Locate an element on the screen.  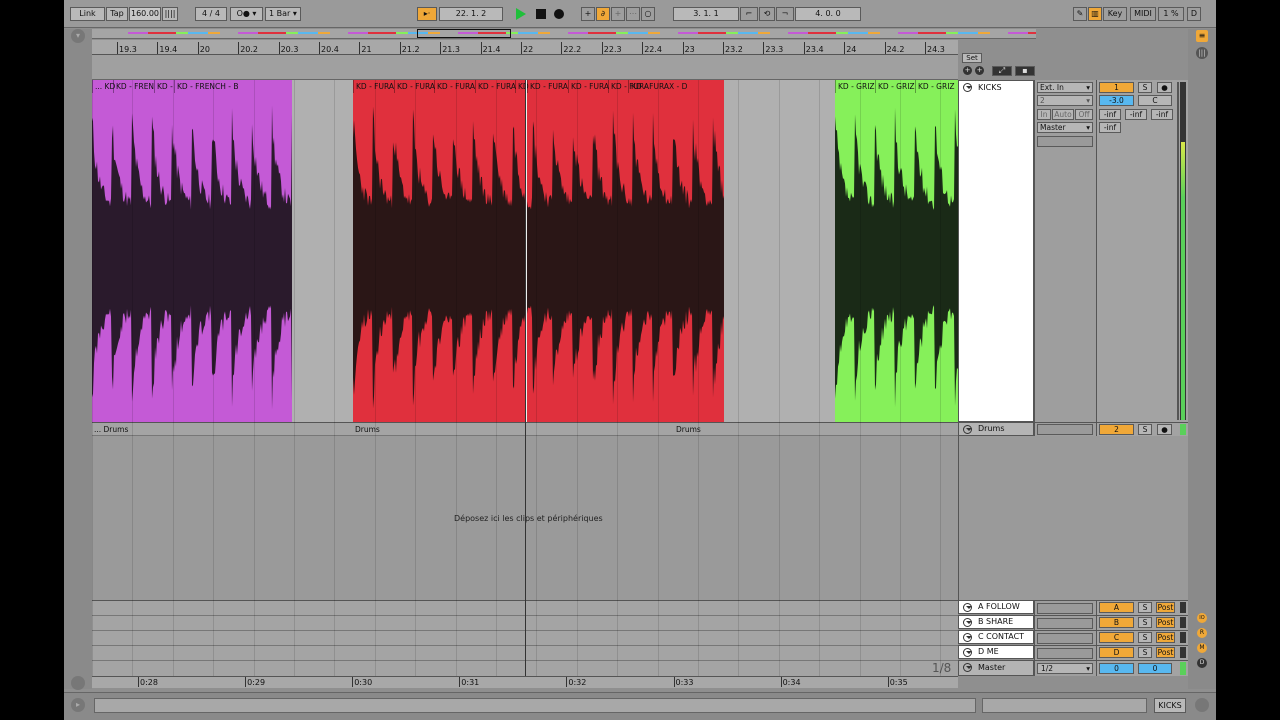
lock-icon: ▪ is located at coordinates (1025, 71).